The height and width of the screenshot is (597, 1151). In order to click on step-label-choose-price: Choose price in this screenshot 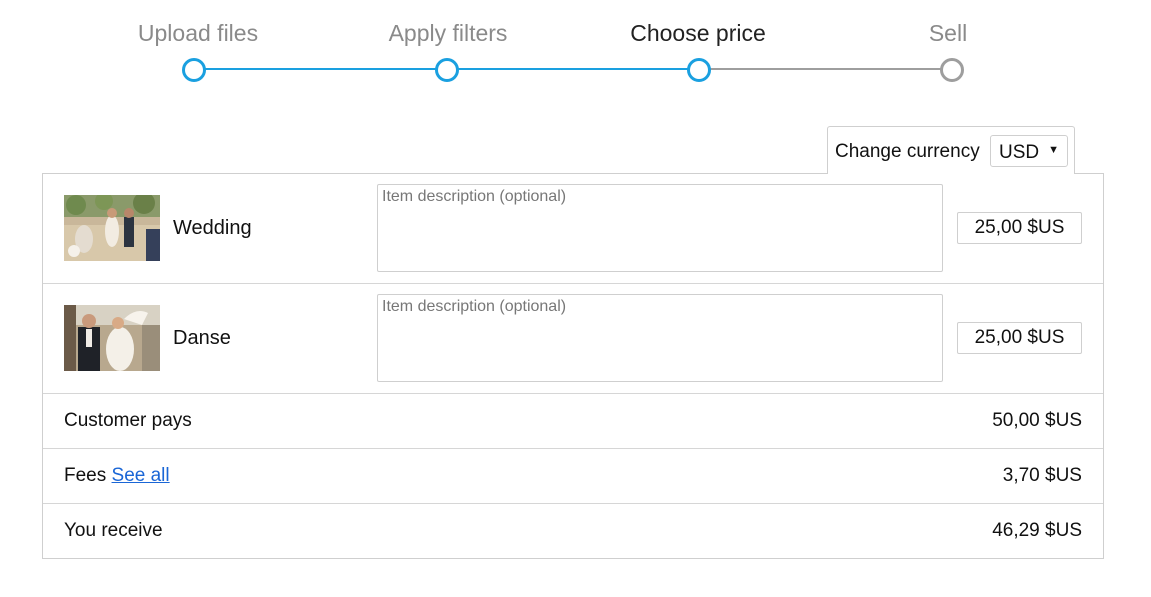, I will do `click(698, 33)`.